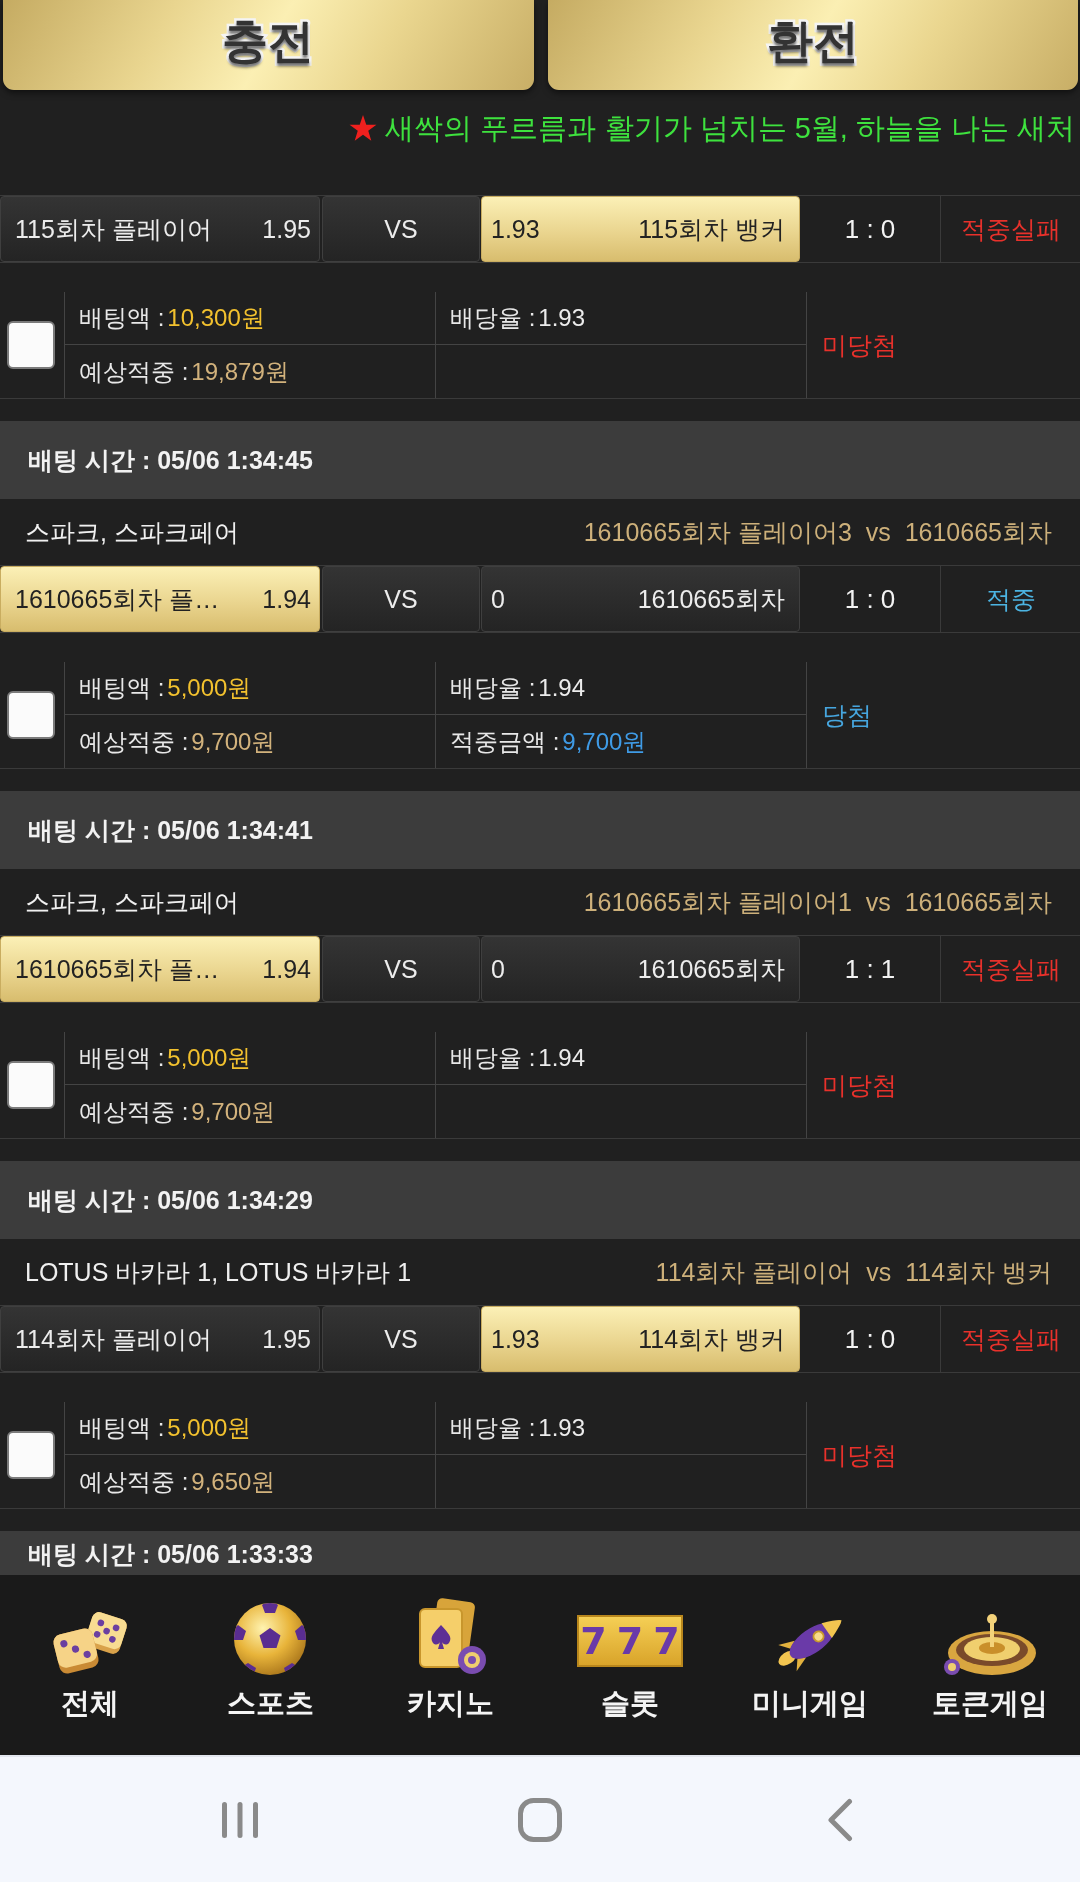 This screenshot has width=1080, height=1882. I want to click on sports-tab: 스포츠, so click(270, 1665).